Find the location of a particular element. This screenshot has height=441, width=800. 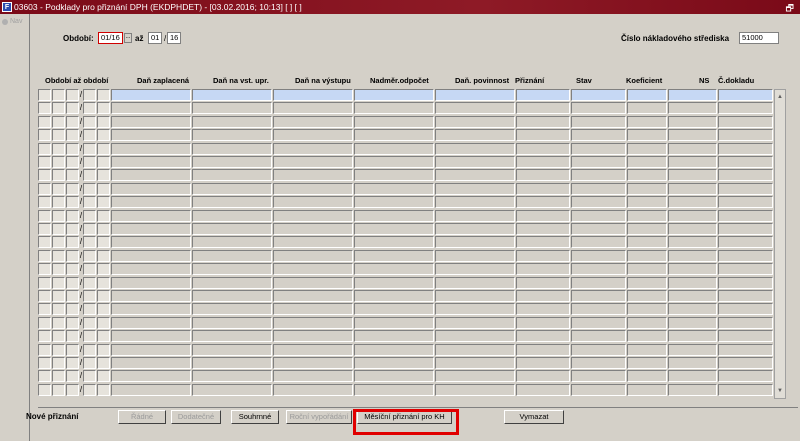

nav-item: Nav is located at coordinates (12, 21).